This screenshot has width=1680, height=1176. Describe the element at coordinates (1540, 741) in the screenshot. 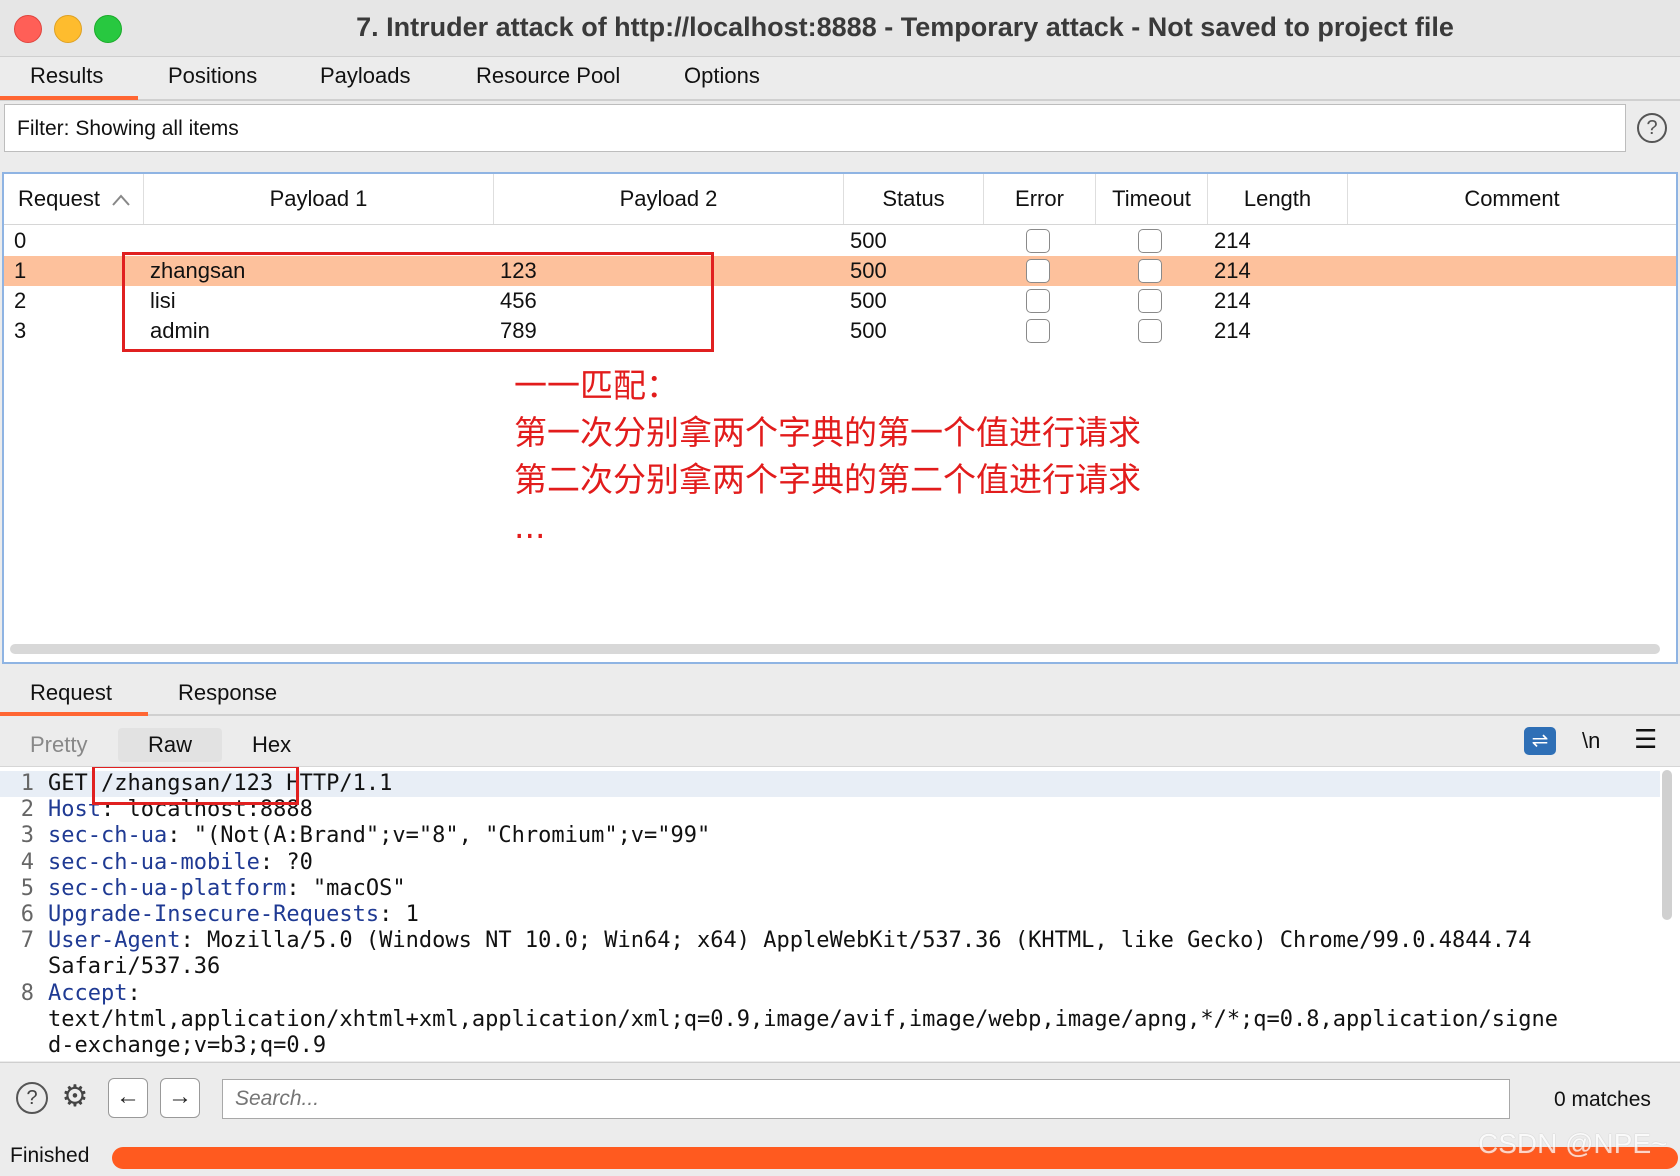

I see `wrap-lines-icon: ⇌` at that location.